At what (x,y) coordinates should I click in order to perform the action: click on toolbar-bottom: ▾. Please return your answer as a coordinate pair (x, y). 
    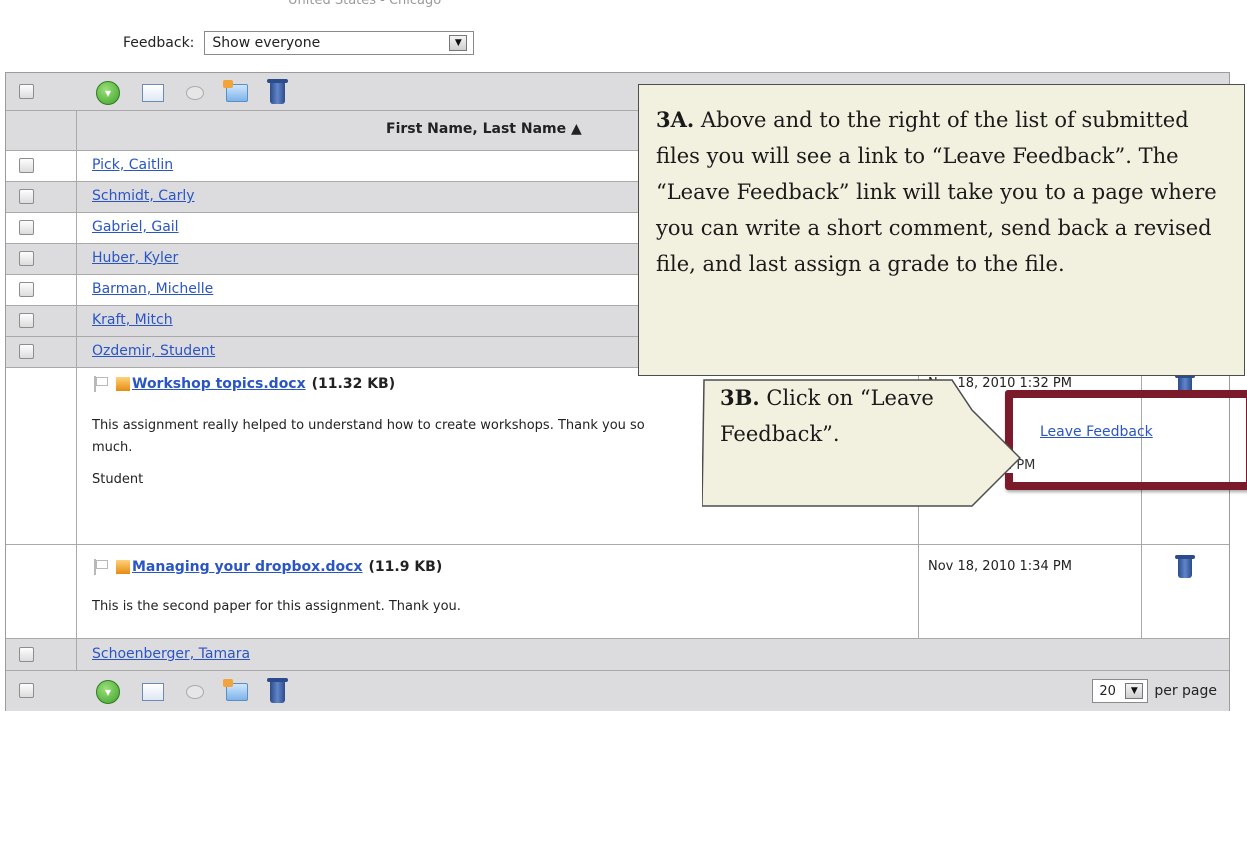
    Looking at the image, I should click on (192, 691).